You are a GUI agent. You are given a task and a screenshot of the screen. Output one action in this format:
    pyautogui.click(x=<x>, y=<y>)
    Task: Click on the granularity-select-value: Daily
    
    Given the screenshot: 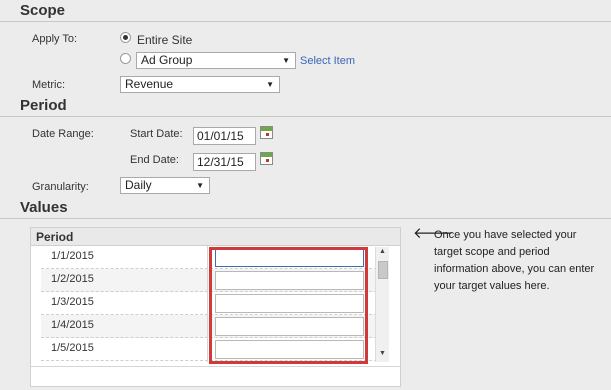 What is the action you would take?
    pyautogui.click(x=138, y=185)
    